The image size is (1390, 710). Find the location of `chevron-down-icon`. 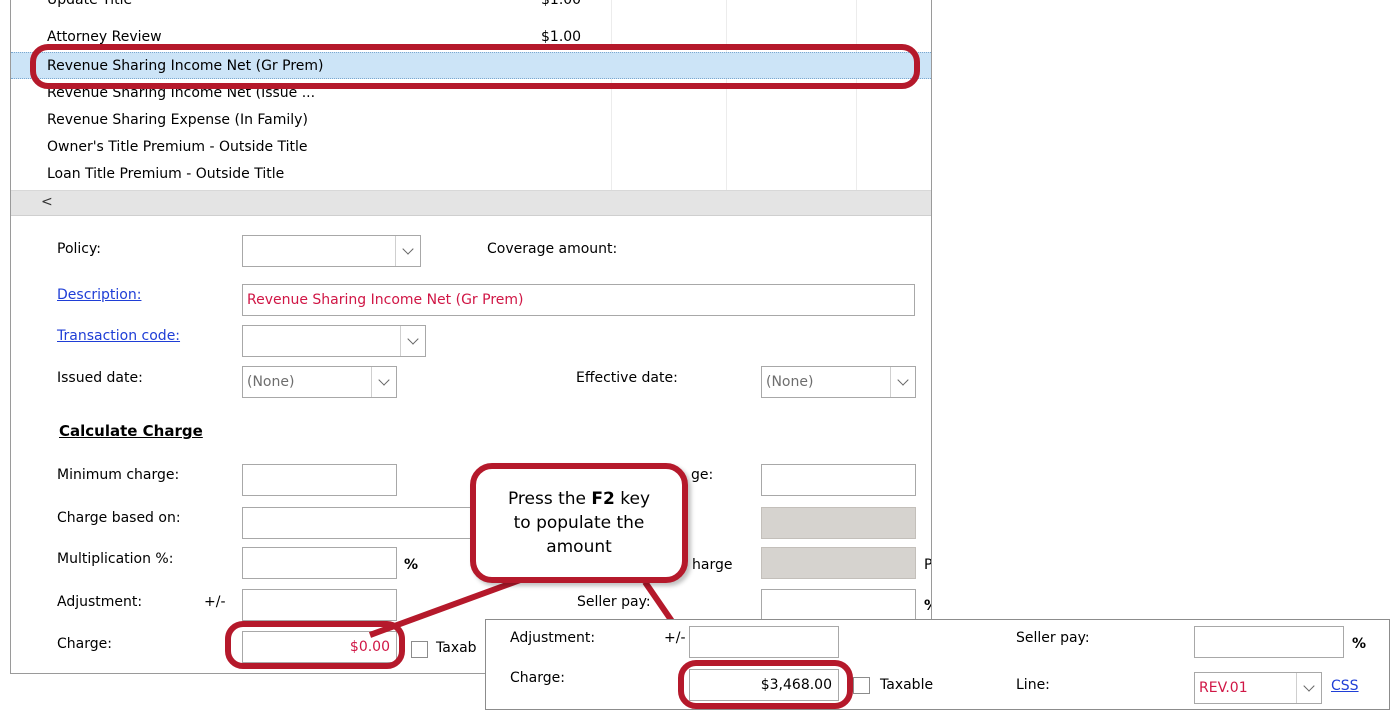

chevron-down-icon is located at coordinates (1309, 686).